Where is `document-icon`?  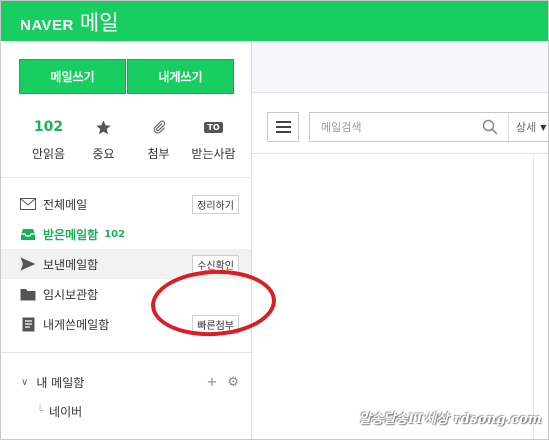
document-icon is located at coordinates (28, 324).